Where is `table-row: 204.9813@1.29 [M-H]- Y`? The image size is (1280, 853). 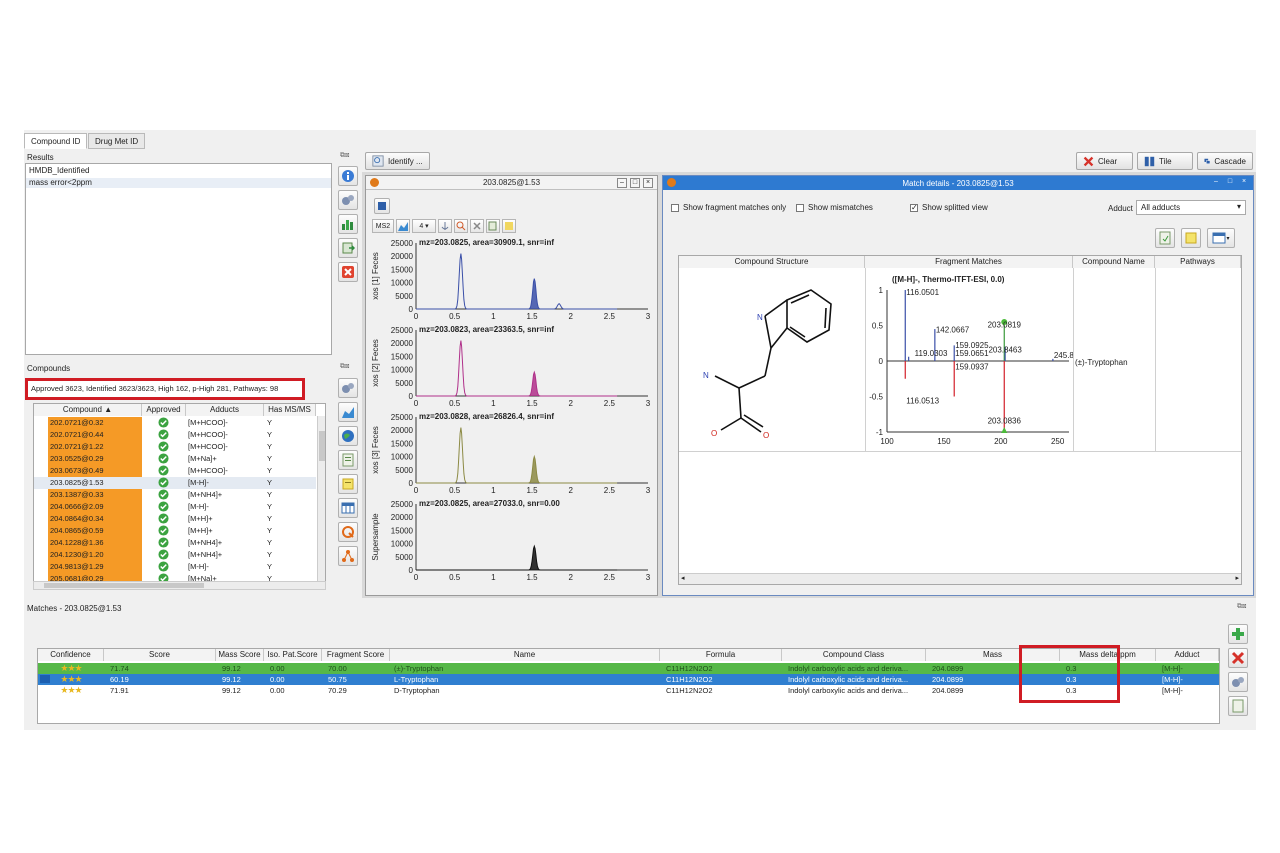 table-row: 204.9813@1.29 [M-H]- Y is located at coordinates (175, 567).